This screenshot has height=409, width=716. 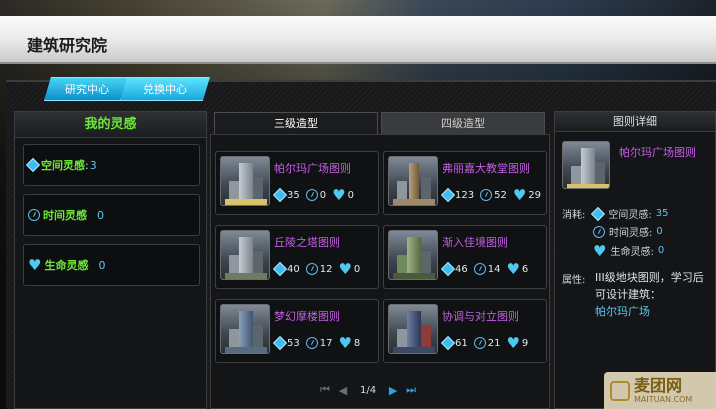 I want to click on inspiration-panel-title: 我的灵感, so click(x=110, y=125).